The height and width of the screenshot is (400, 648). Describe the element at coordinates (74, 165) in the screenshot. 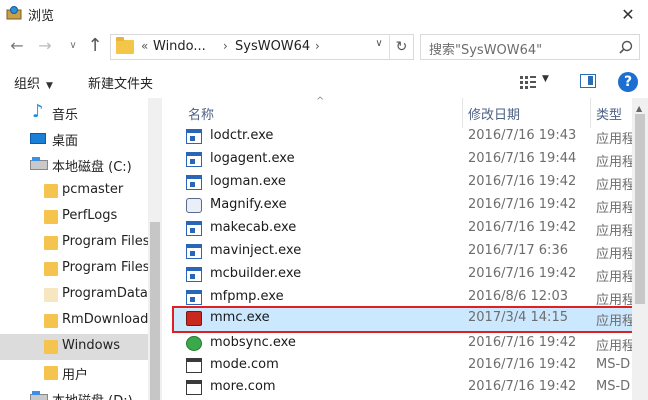

I see `nav-item-drive-c: 本地磁盘 (C:)` at that location.